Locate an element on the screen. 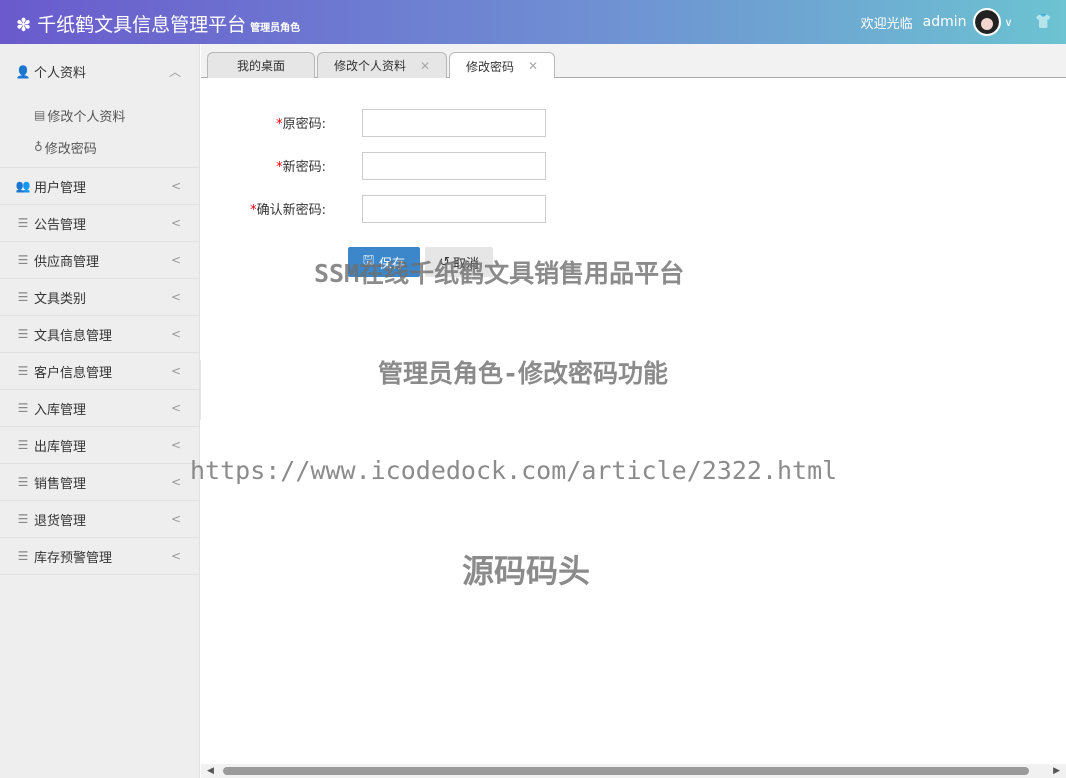  old-password-row: *原密码: is located at coordinates (373, 122).